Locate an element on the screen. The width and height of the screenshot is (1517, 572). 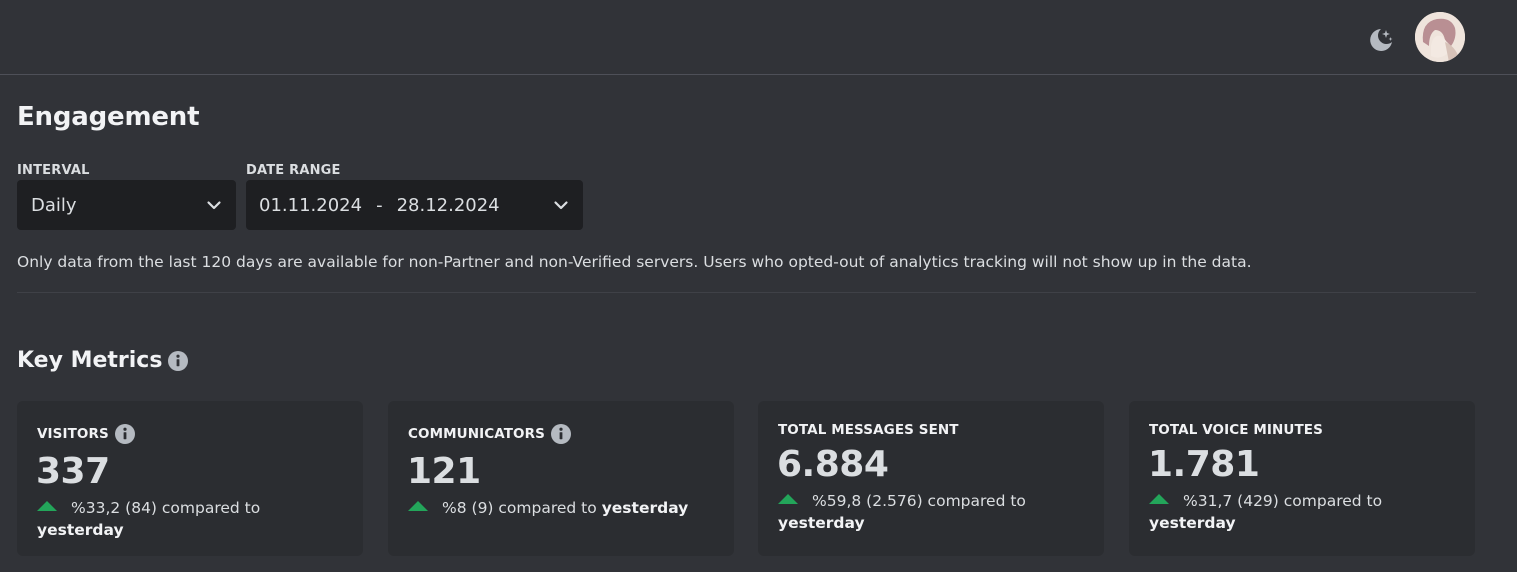
card-title: VISITORS is located at coordinates (86, 434).